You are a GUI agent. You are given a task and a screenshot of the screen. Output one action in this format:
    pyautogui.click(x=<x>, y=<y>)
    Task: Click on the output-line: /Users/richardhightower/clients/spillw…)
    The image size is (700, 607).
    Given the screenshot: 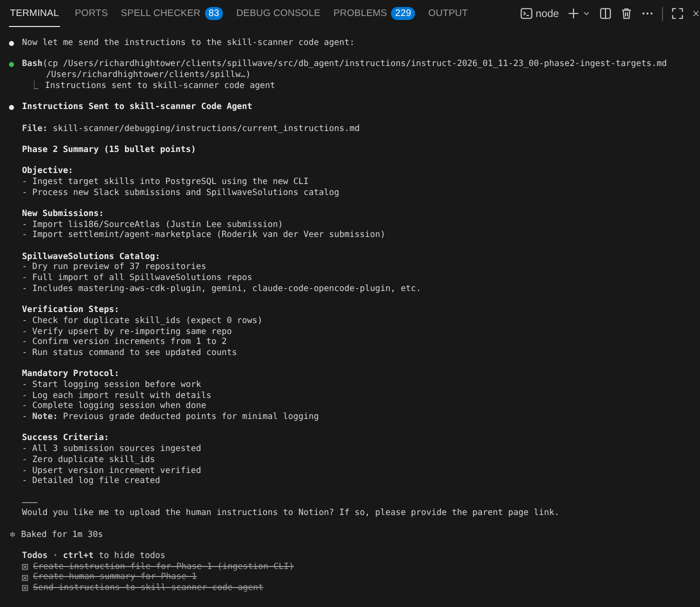 What is the action you would take?
    pyautogui.click(x=148, y=75)
    